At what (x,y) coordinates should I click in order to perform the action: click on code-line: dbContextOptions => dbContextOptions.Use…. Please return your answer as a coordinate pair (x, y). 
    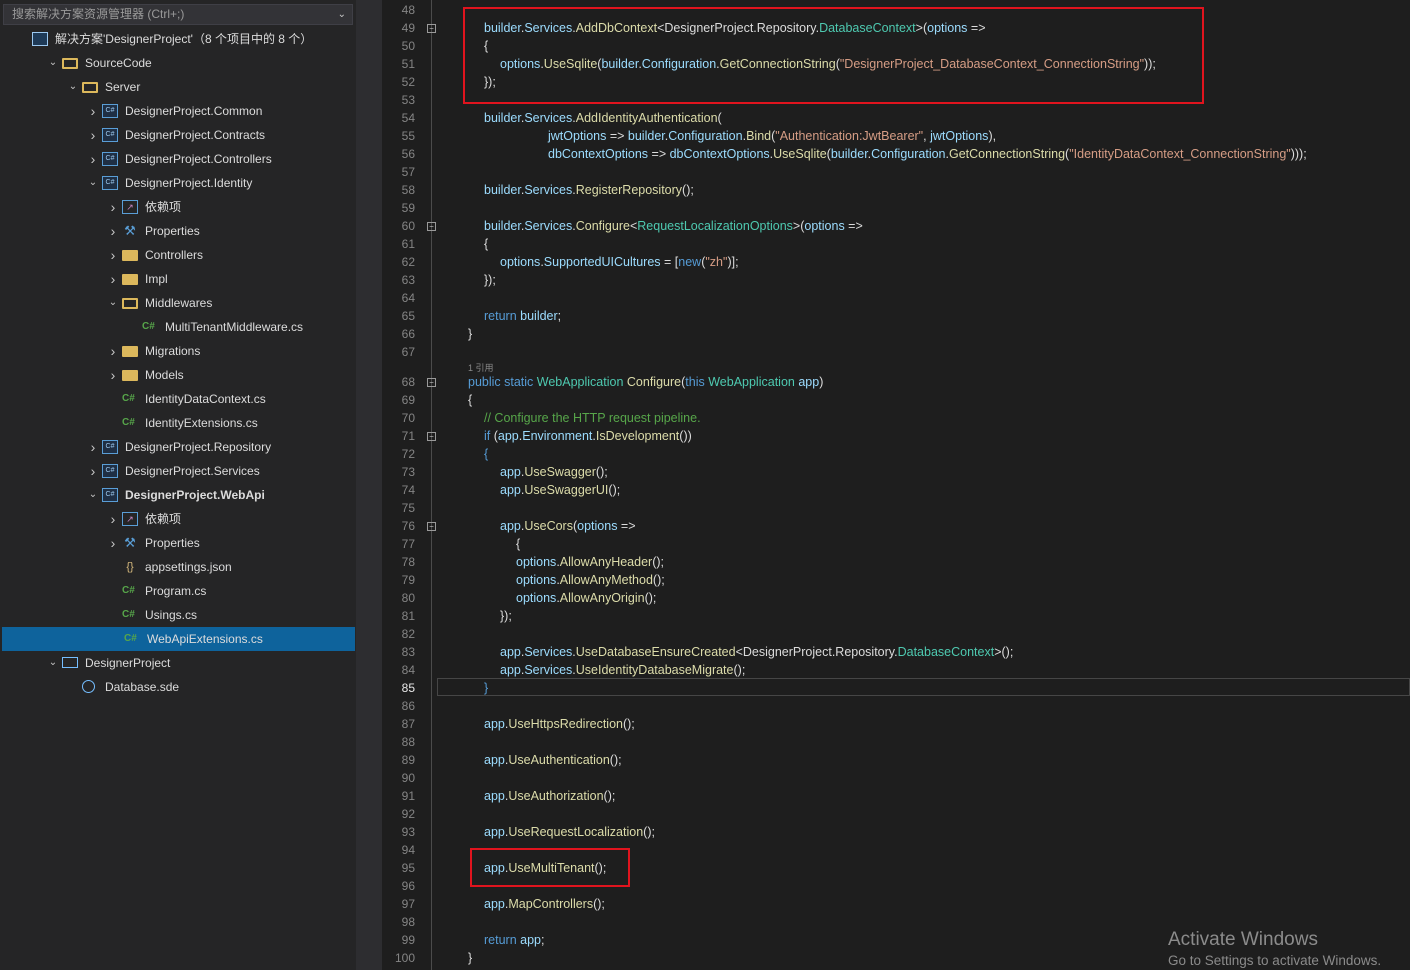
    Looking at the image, I should click on (927, 154).